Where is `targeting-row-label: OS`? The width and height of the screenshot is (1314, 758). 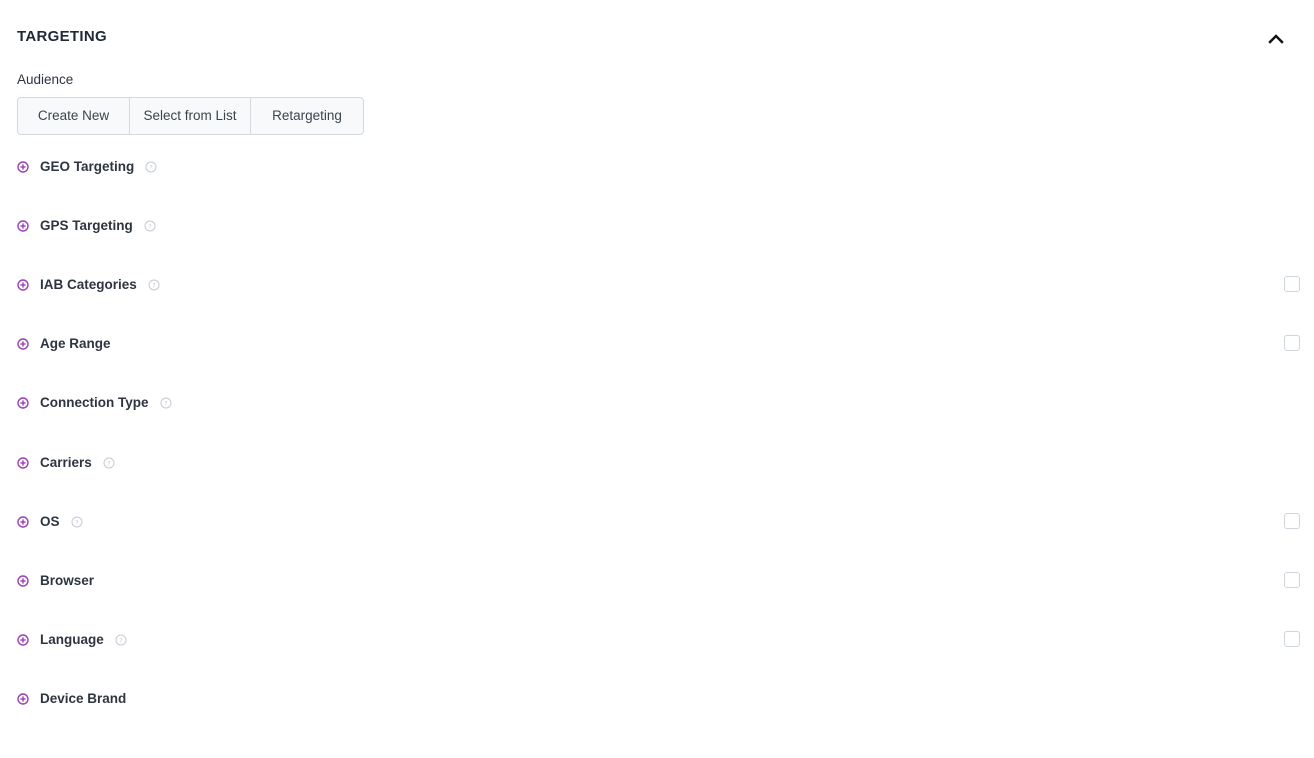
targeting-row-label: OS is located at coordinates (50, 521).